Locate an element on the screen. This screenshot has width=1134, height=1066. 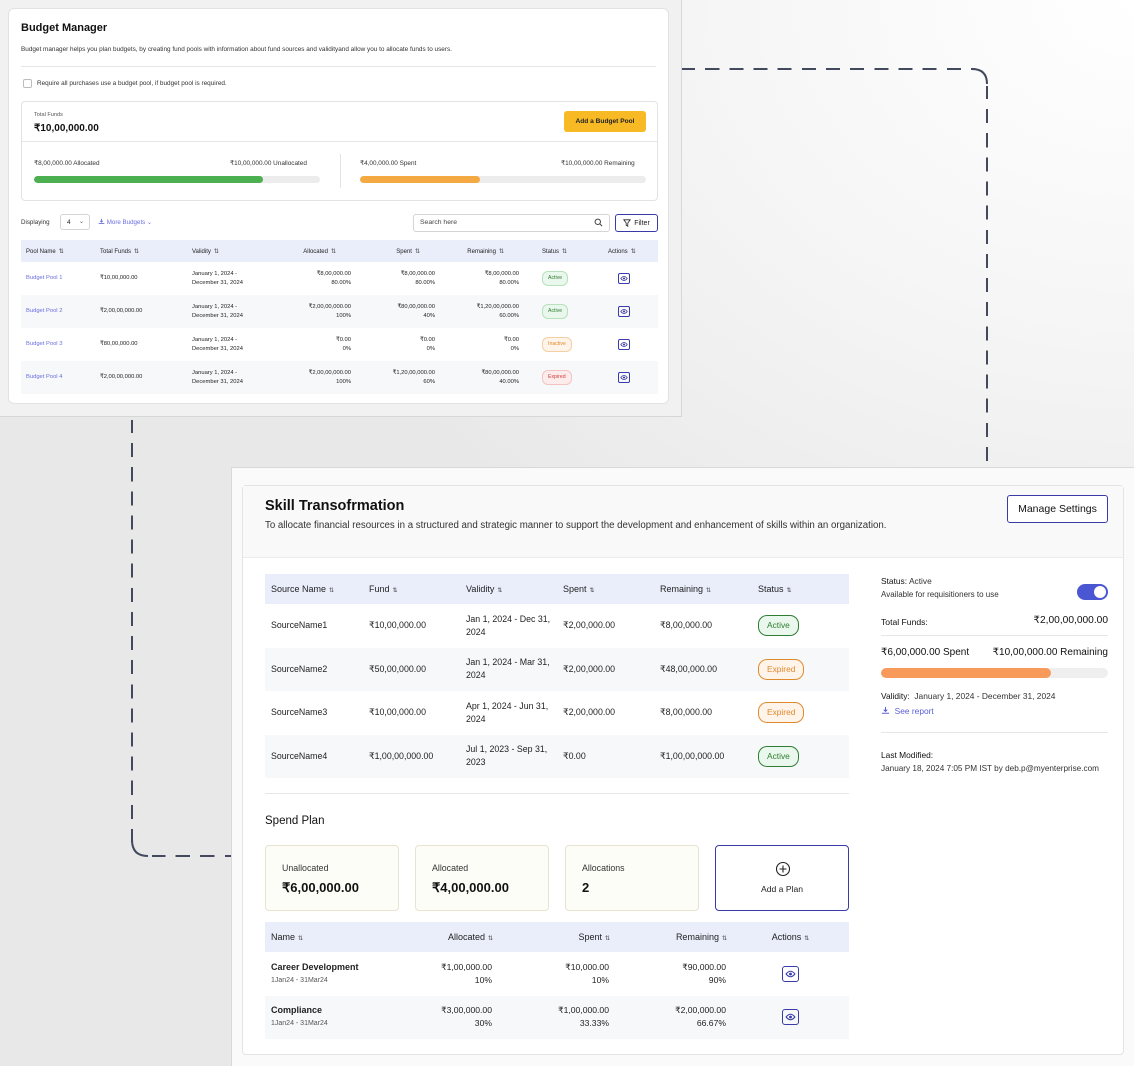
spent-cell: ₹0.00 0% is located at coordinates (398, 344).